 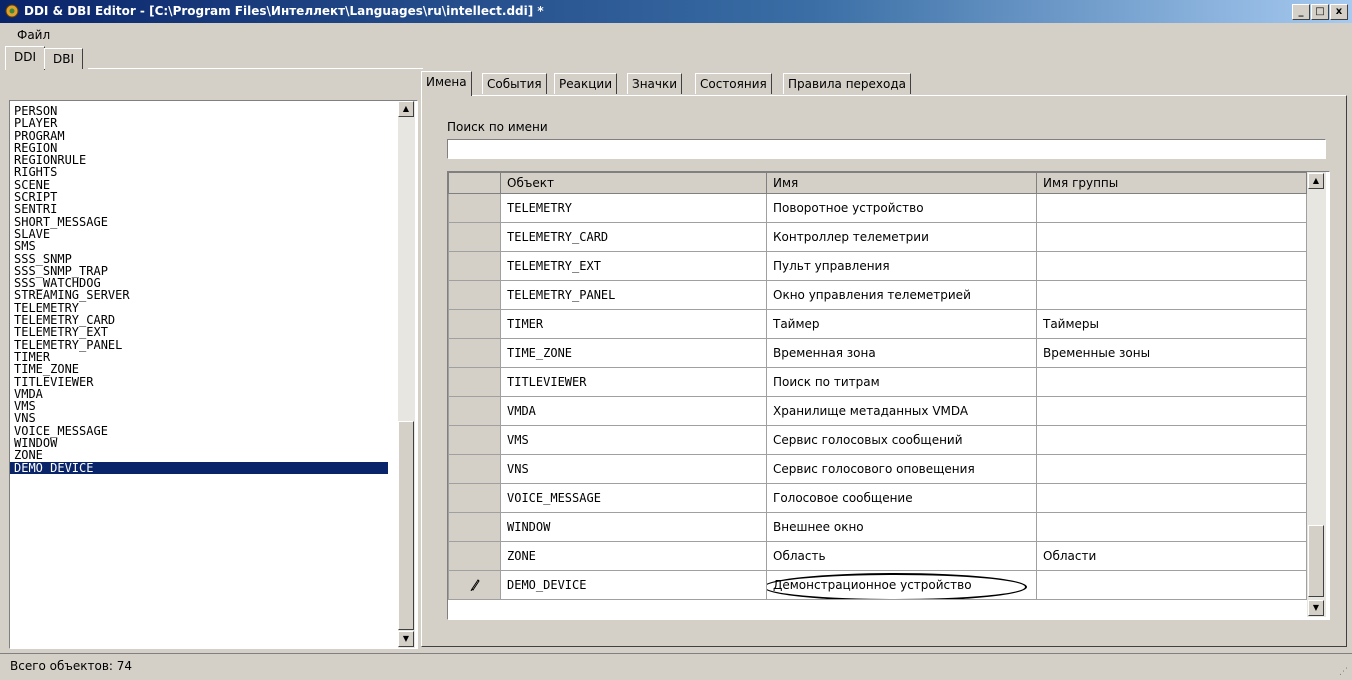 I want to click on list-item: PERSON, so click(x=199, y=111).